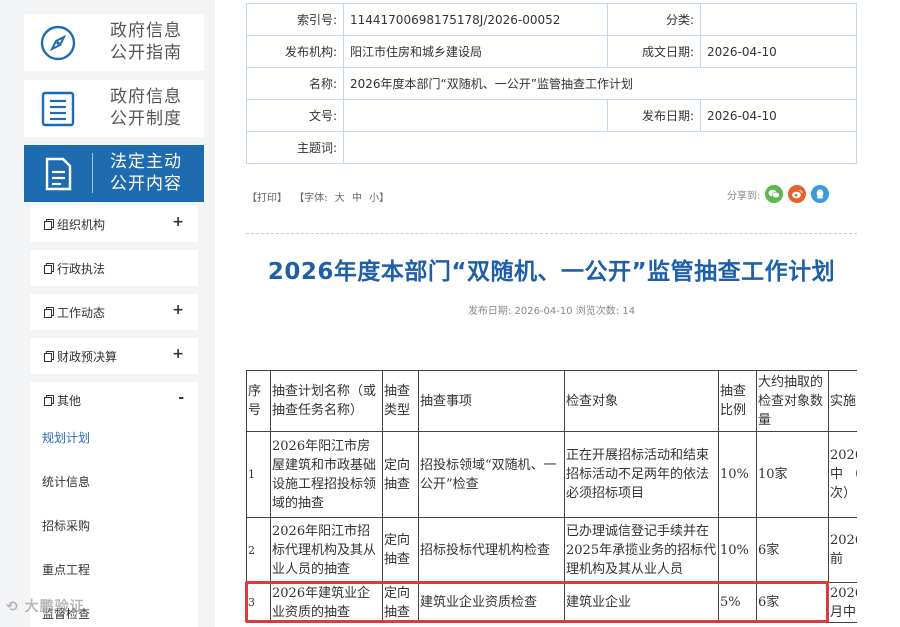  Describe the element at coordinates (311, 198) in the screenshot. I see `font-size-label: 【字体:` at that location.